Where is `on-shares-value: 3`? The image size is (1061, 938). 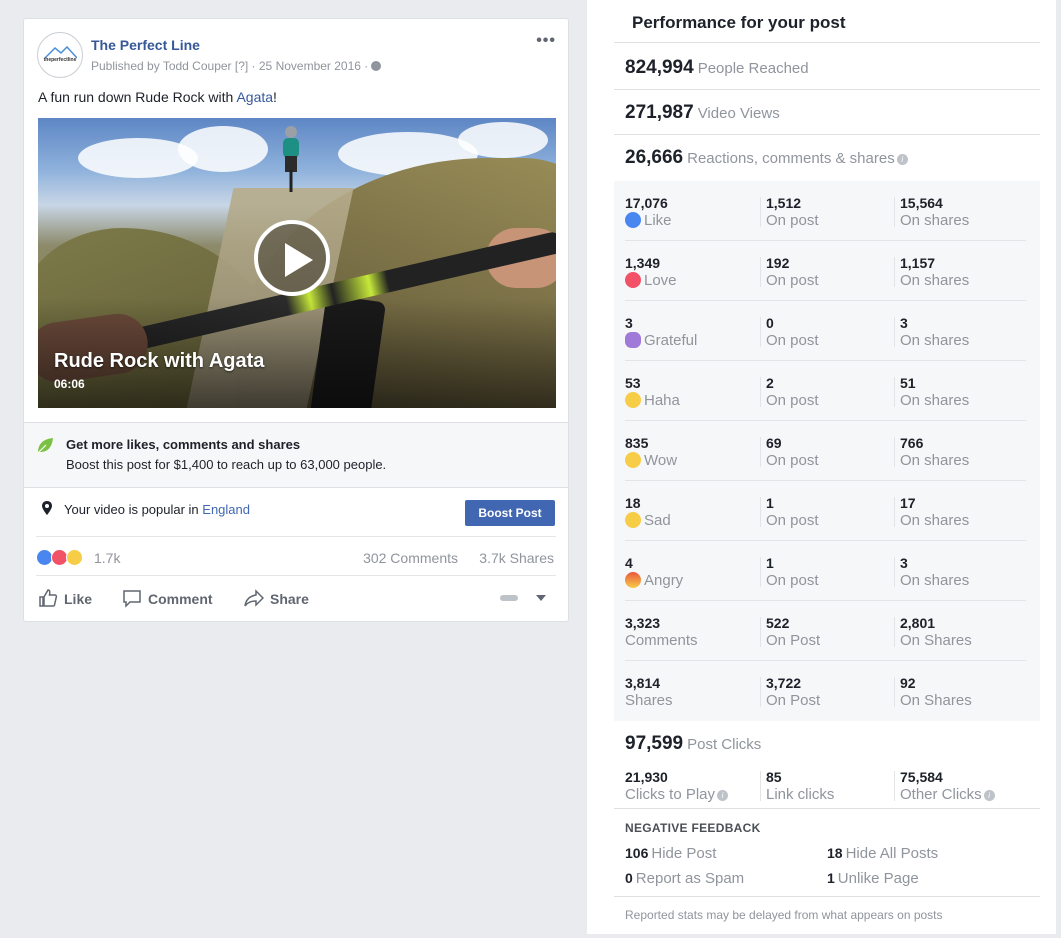 on-shares-value: 3 is located at coordinates (904, 323).